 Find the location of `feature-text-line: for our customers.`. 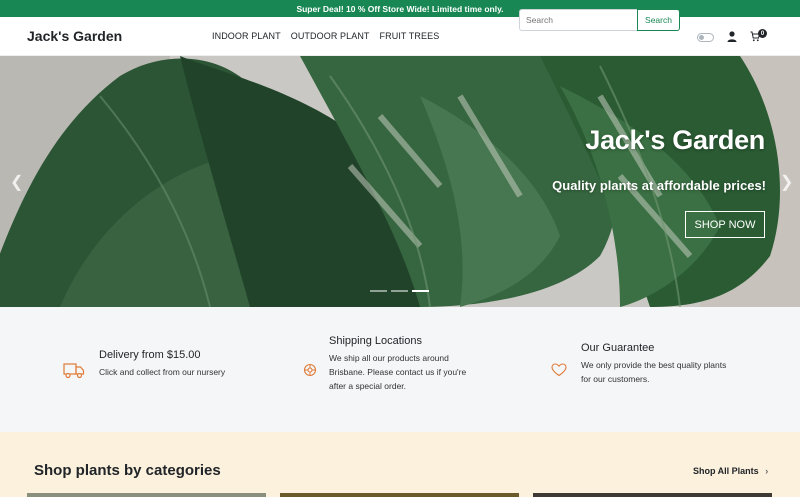

feature-text-line: for our customers. is located at coordinates (615, 379).